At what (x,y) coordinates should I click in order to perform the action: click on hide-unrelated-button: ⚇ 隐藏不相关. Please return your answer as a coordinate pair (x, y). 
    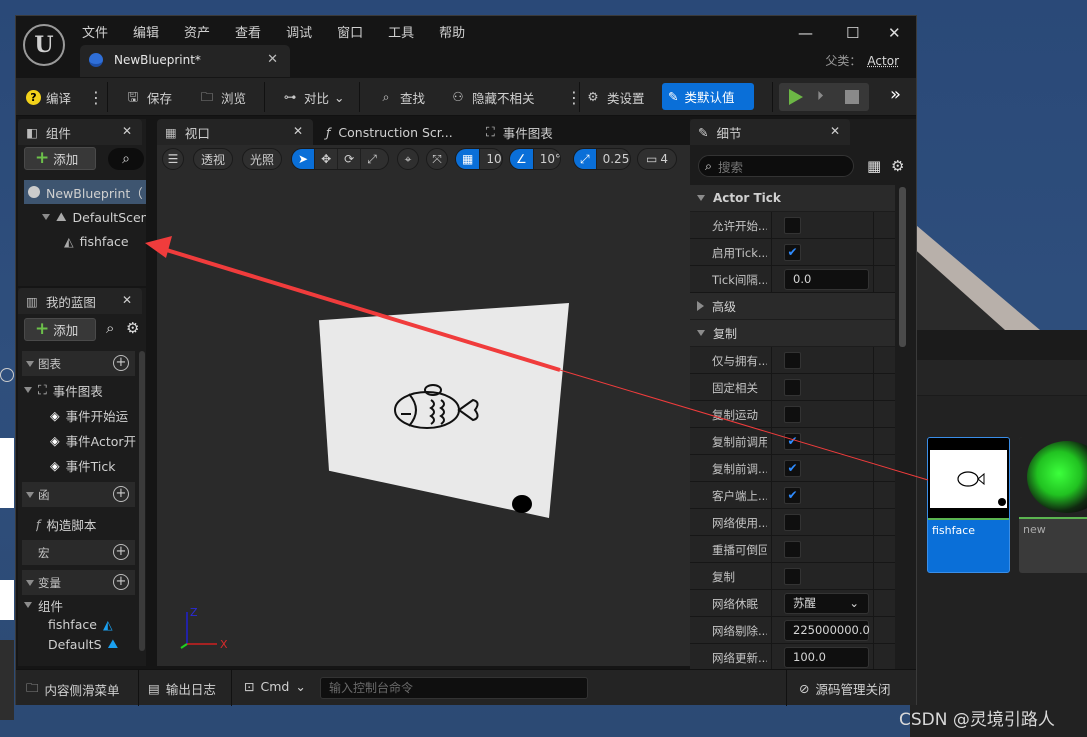
    Looking at the image, I should click on (491, 97).